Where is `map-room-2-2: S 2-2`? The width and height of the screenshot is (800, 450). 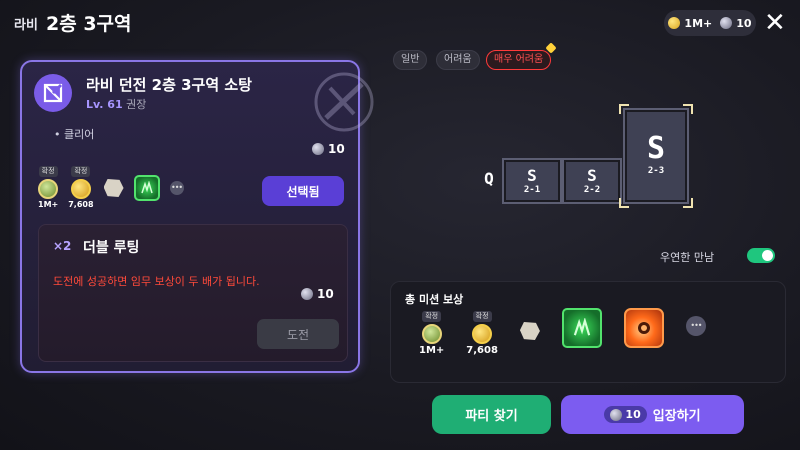
map-room-2-2: S 2-2 is located at coordinates (592, 181).